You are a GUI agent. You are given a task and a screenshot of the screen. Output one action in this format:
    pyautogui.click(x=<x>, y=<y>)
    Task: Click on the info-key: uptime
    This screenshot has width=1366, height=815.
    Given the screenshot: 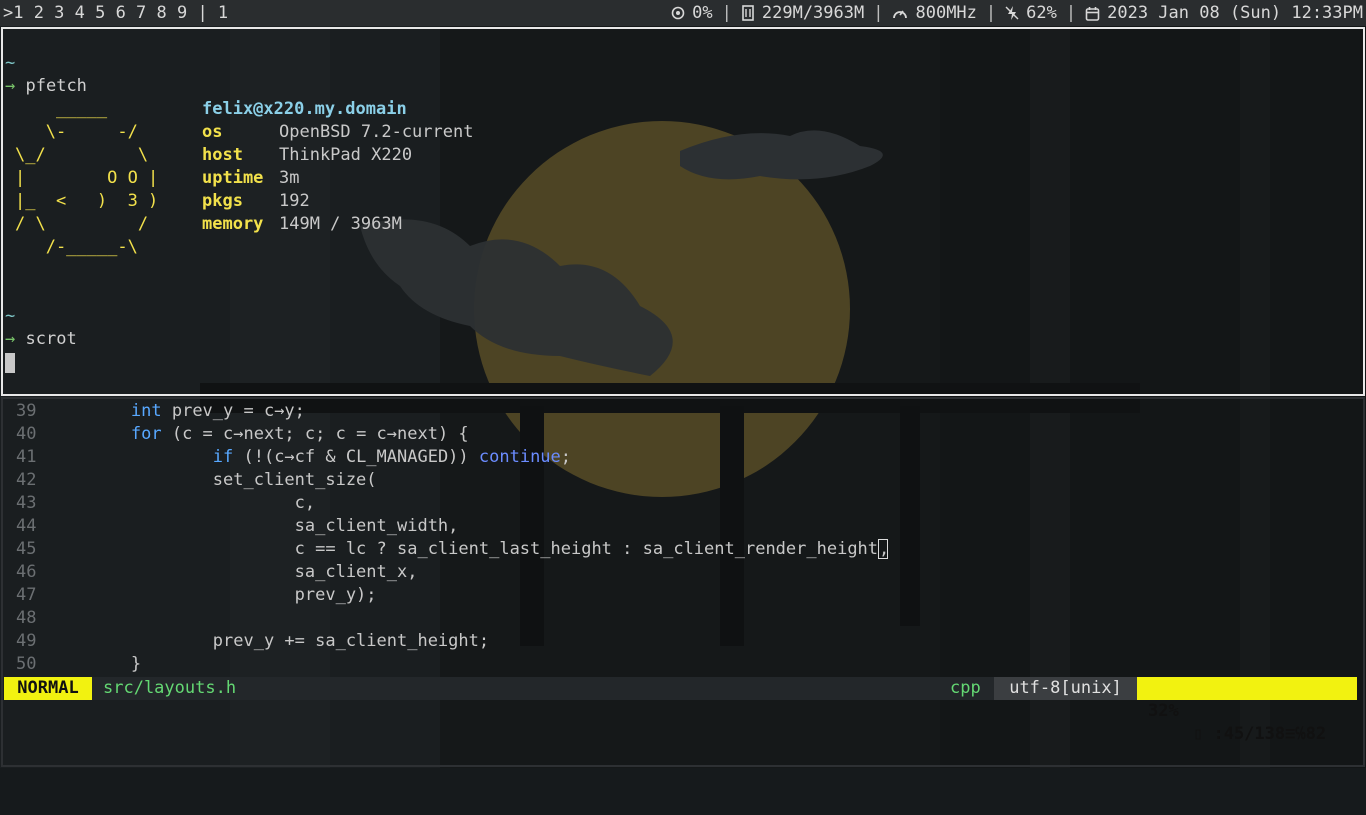 What is the action you would take?
    pyautogui.click(x=233, y=178)
    